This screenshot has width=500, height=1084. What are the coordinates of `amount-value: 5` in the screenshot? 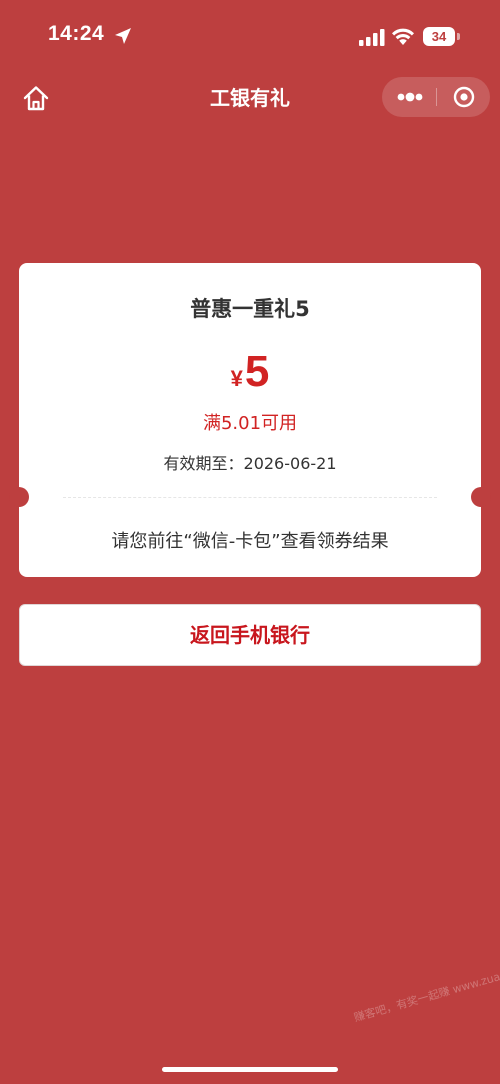 It's located at (257, 371).